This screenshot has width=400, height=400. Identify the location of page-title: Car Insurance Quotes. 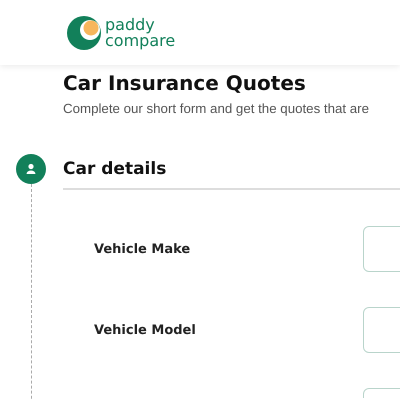
(185, 83).